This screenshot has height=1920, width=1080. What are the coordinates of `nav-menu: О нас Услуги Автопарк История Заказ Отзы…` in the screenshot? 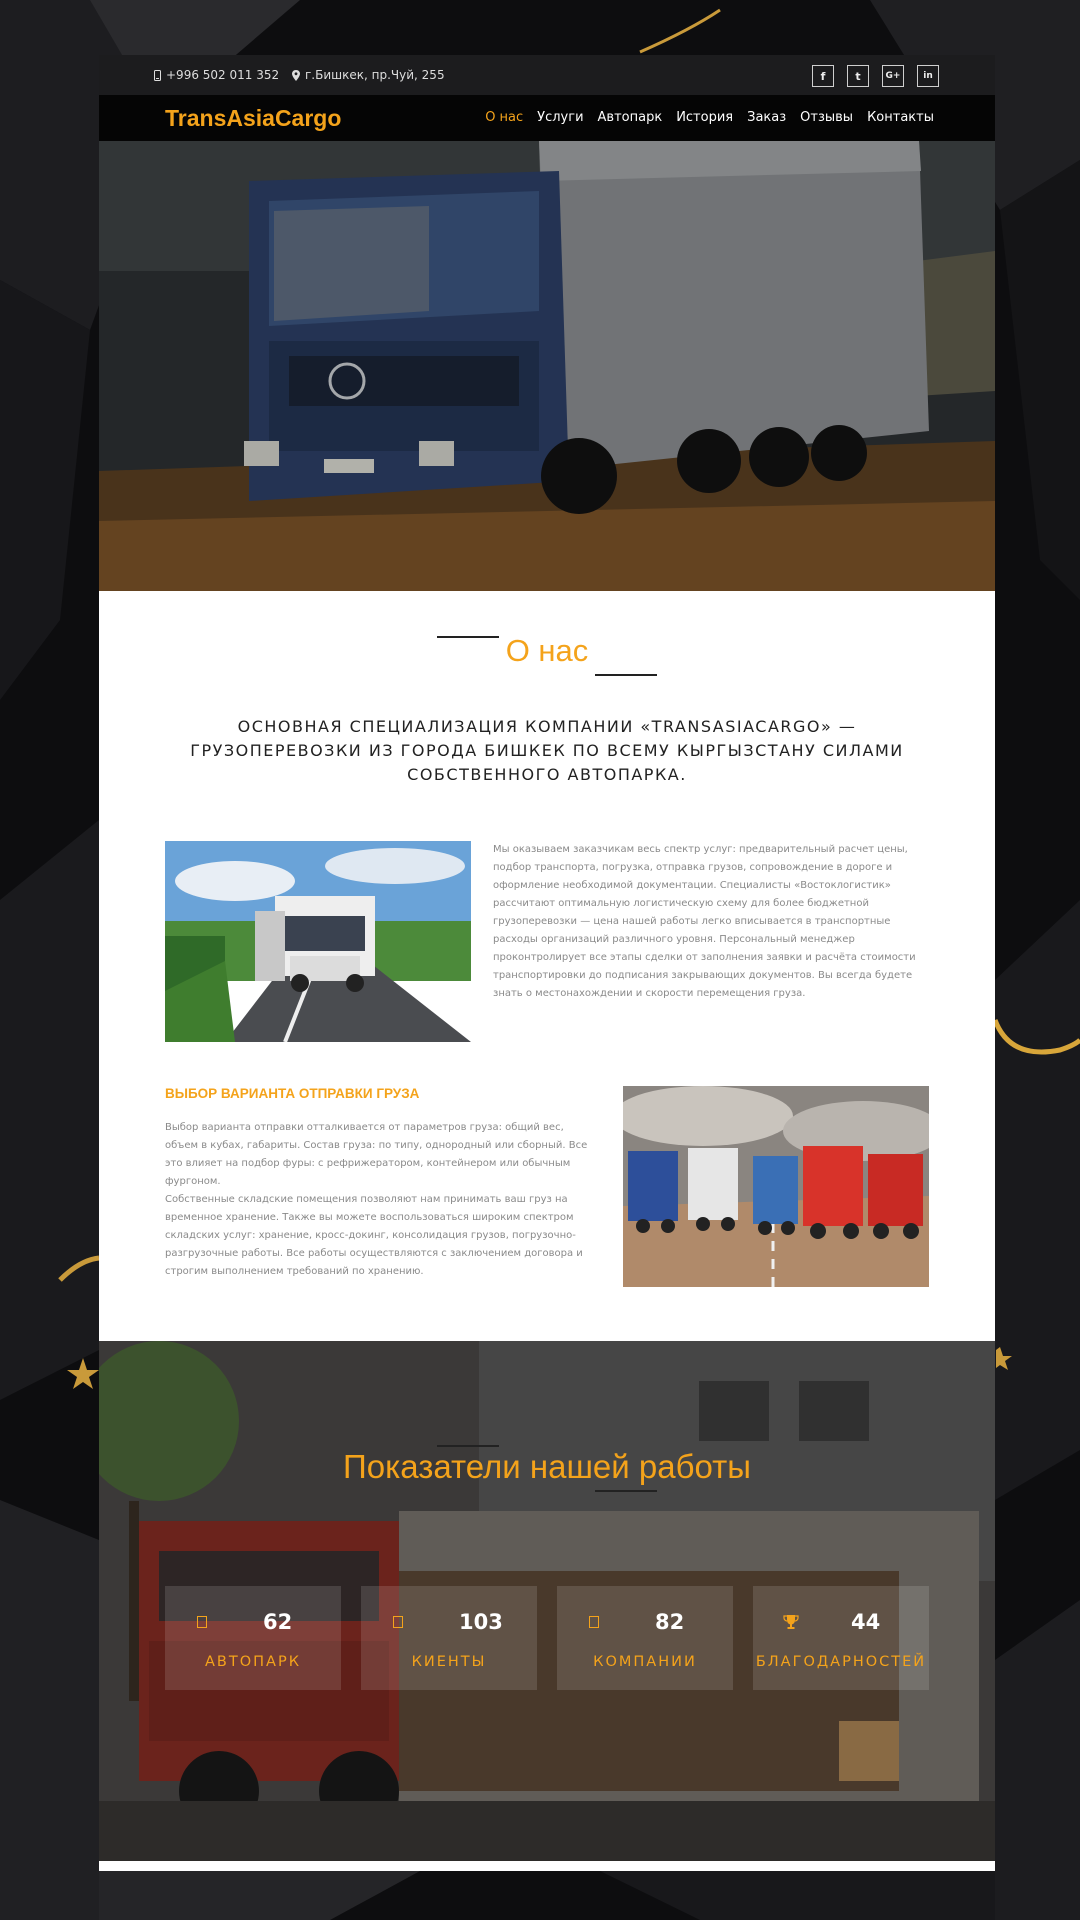 It's located at (709, 117).